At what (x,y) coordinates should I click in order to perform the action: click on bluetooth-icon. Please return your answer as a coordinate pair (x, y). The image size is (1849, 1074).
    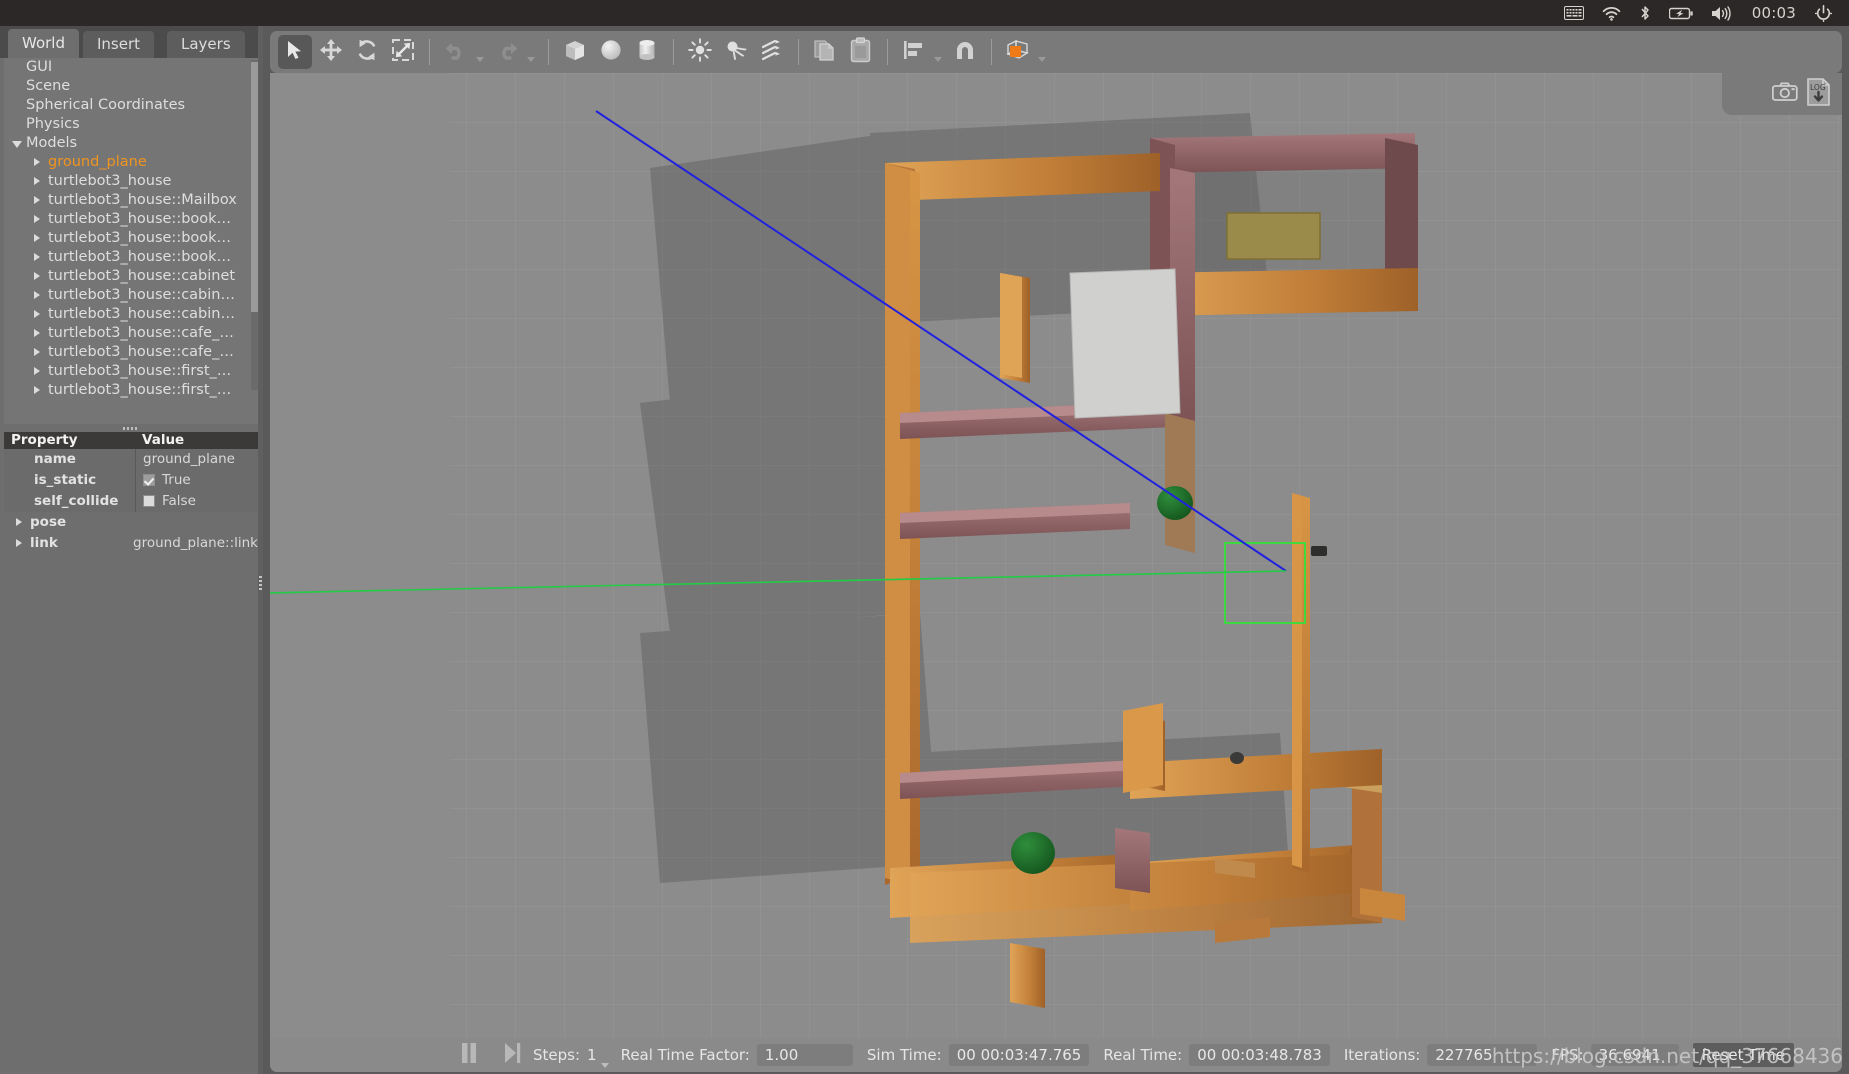
    Looking at the image, I should click on (1645, 13).